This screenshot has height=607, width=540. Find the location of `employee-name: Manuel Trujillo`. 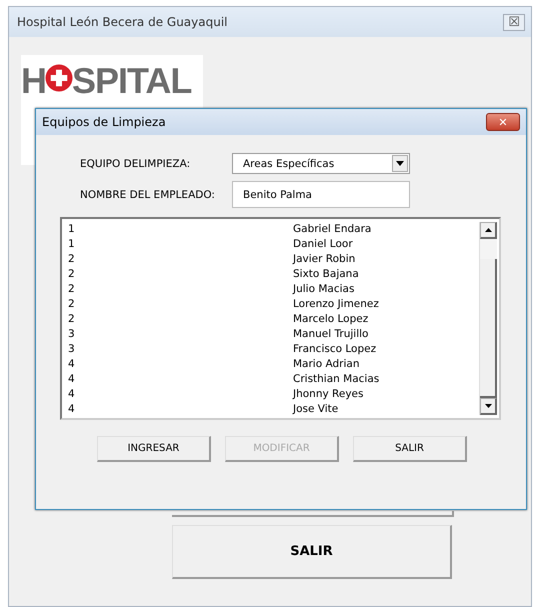

employee-name: Manuel Trujillo is located at coordinates (330, 334).